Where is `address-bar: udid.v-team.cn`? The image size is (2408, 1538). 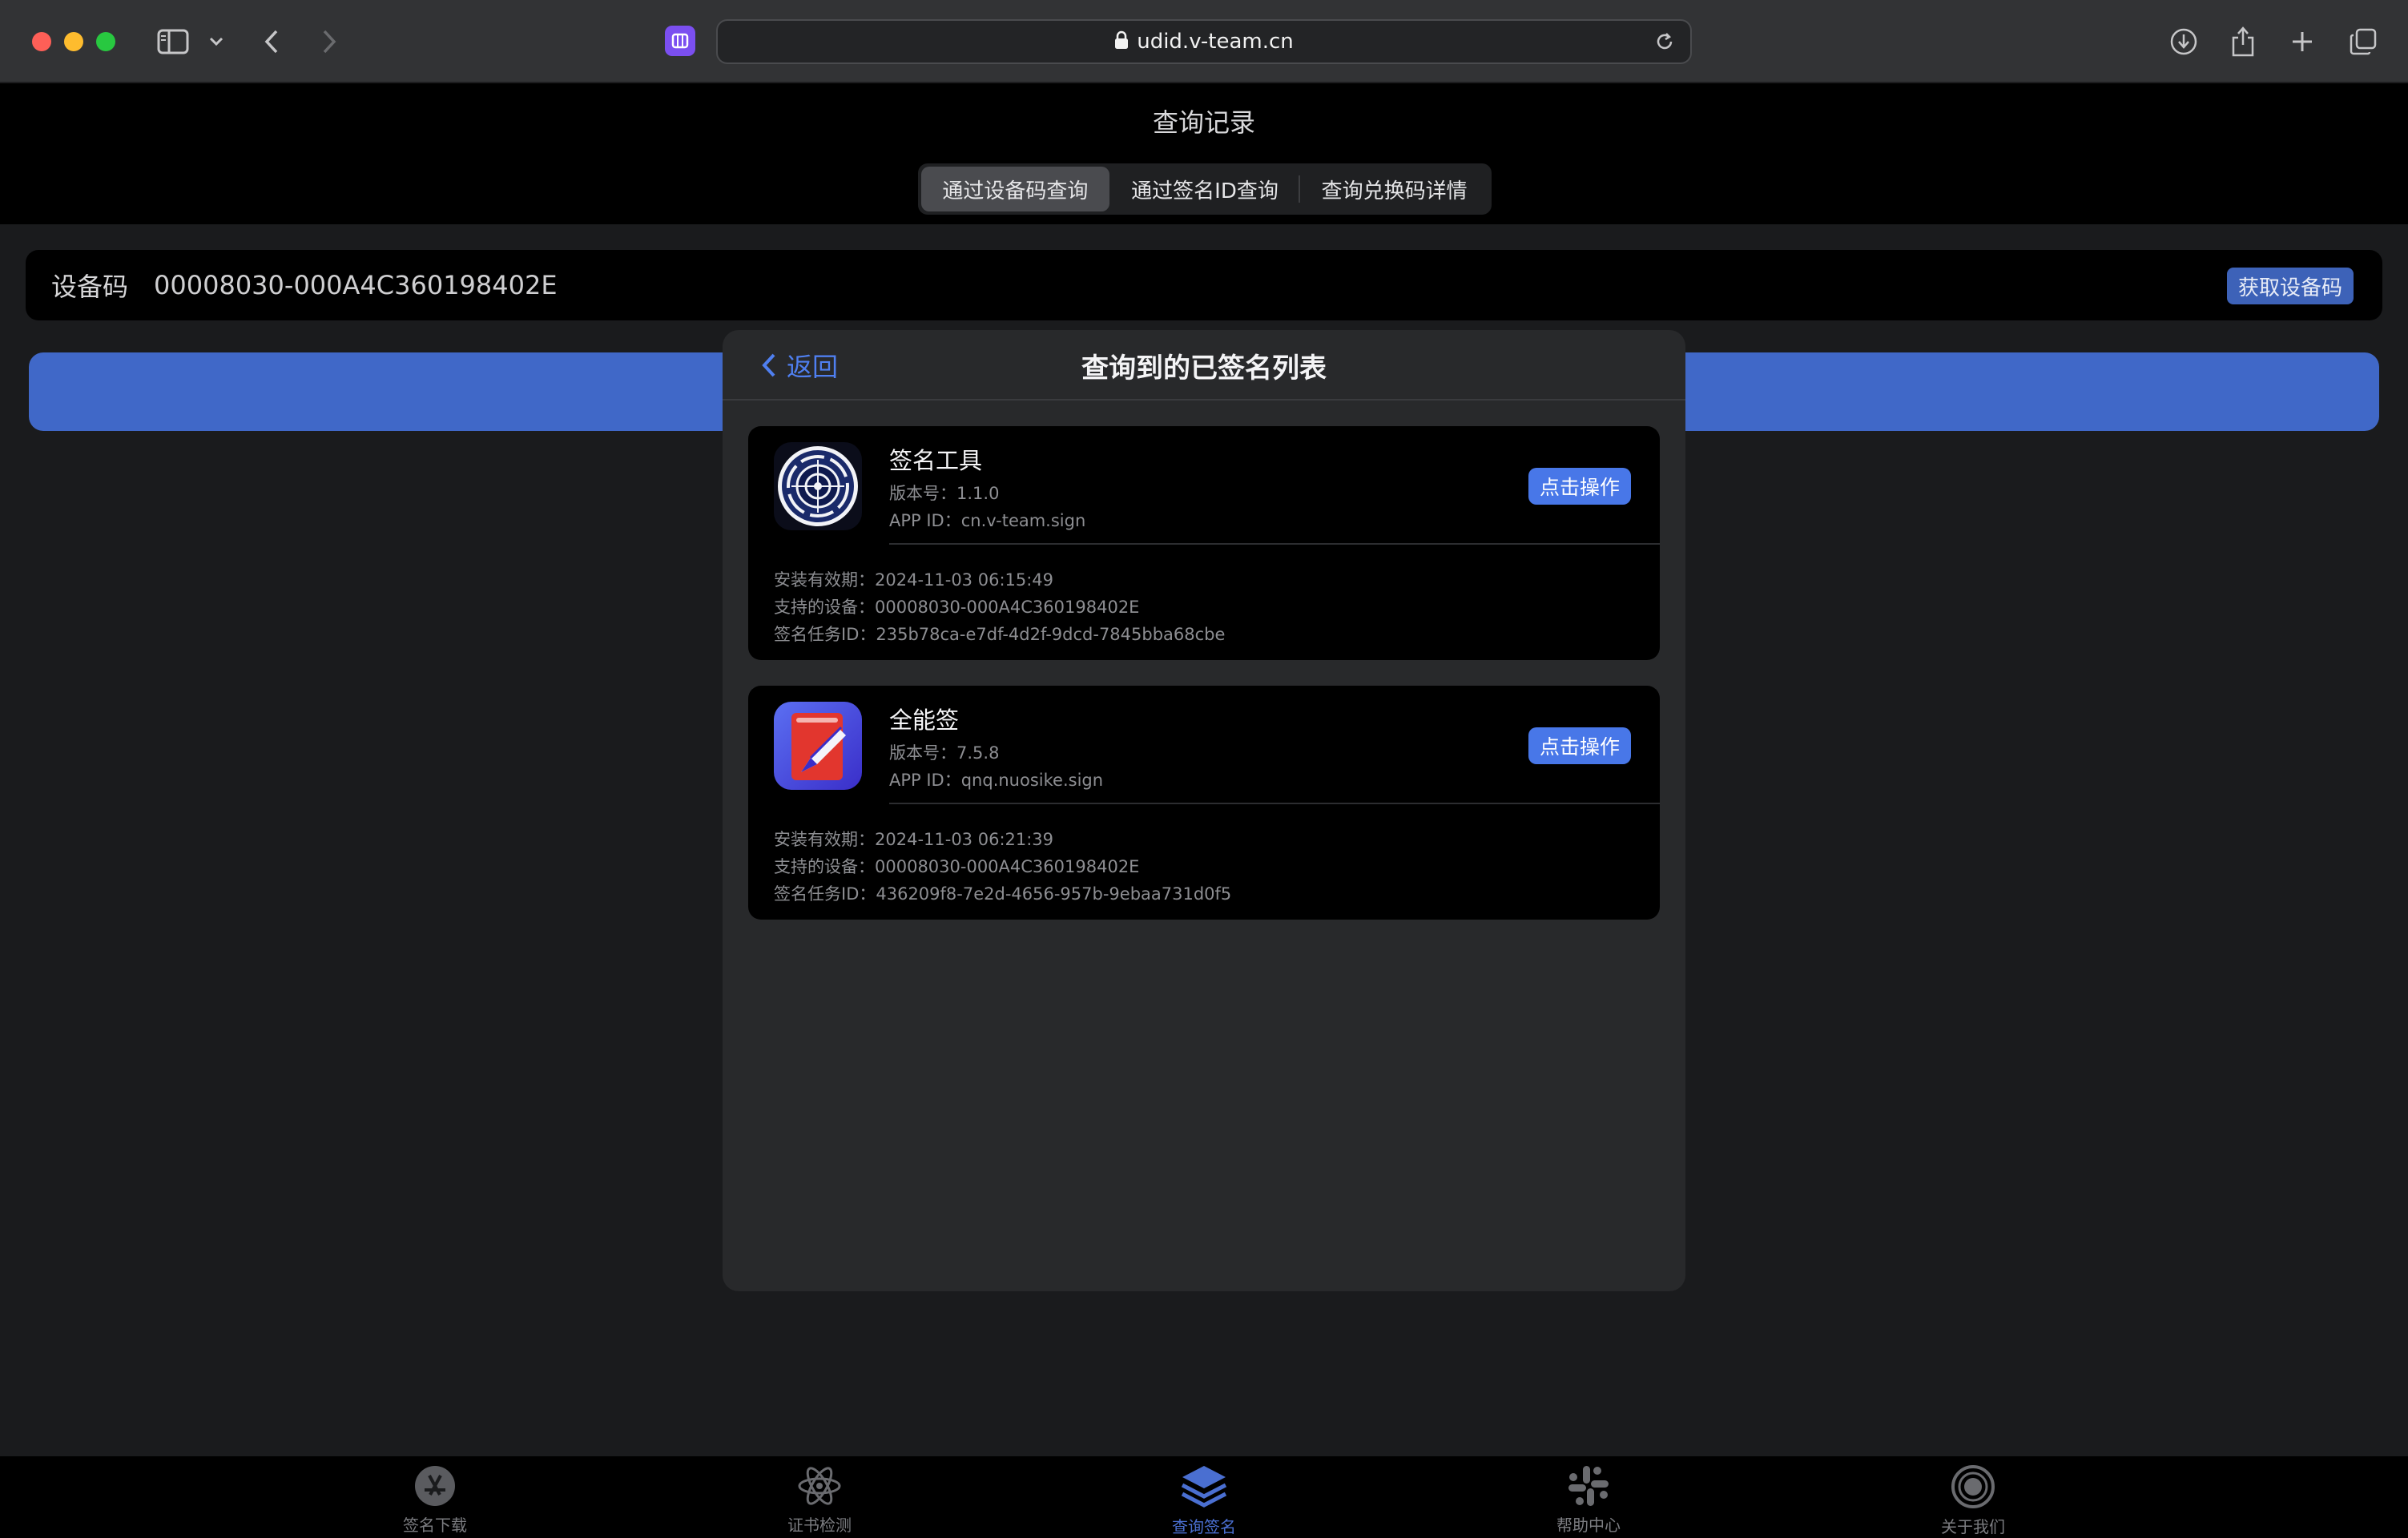 address-bar: udid.v-team.cn is located at coordinates (1204, 41).